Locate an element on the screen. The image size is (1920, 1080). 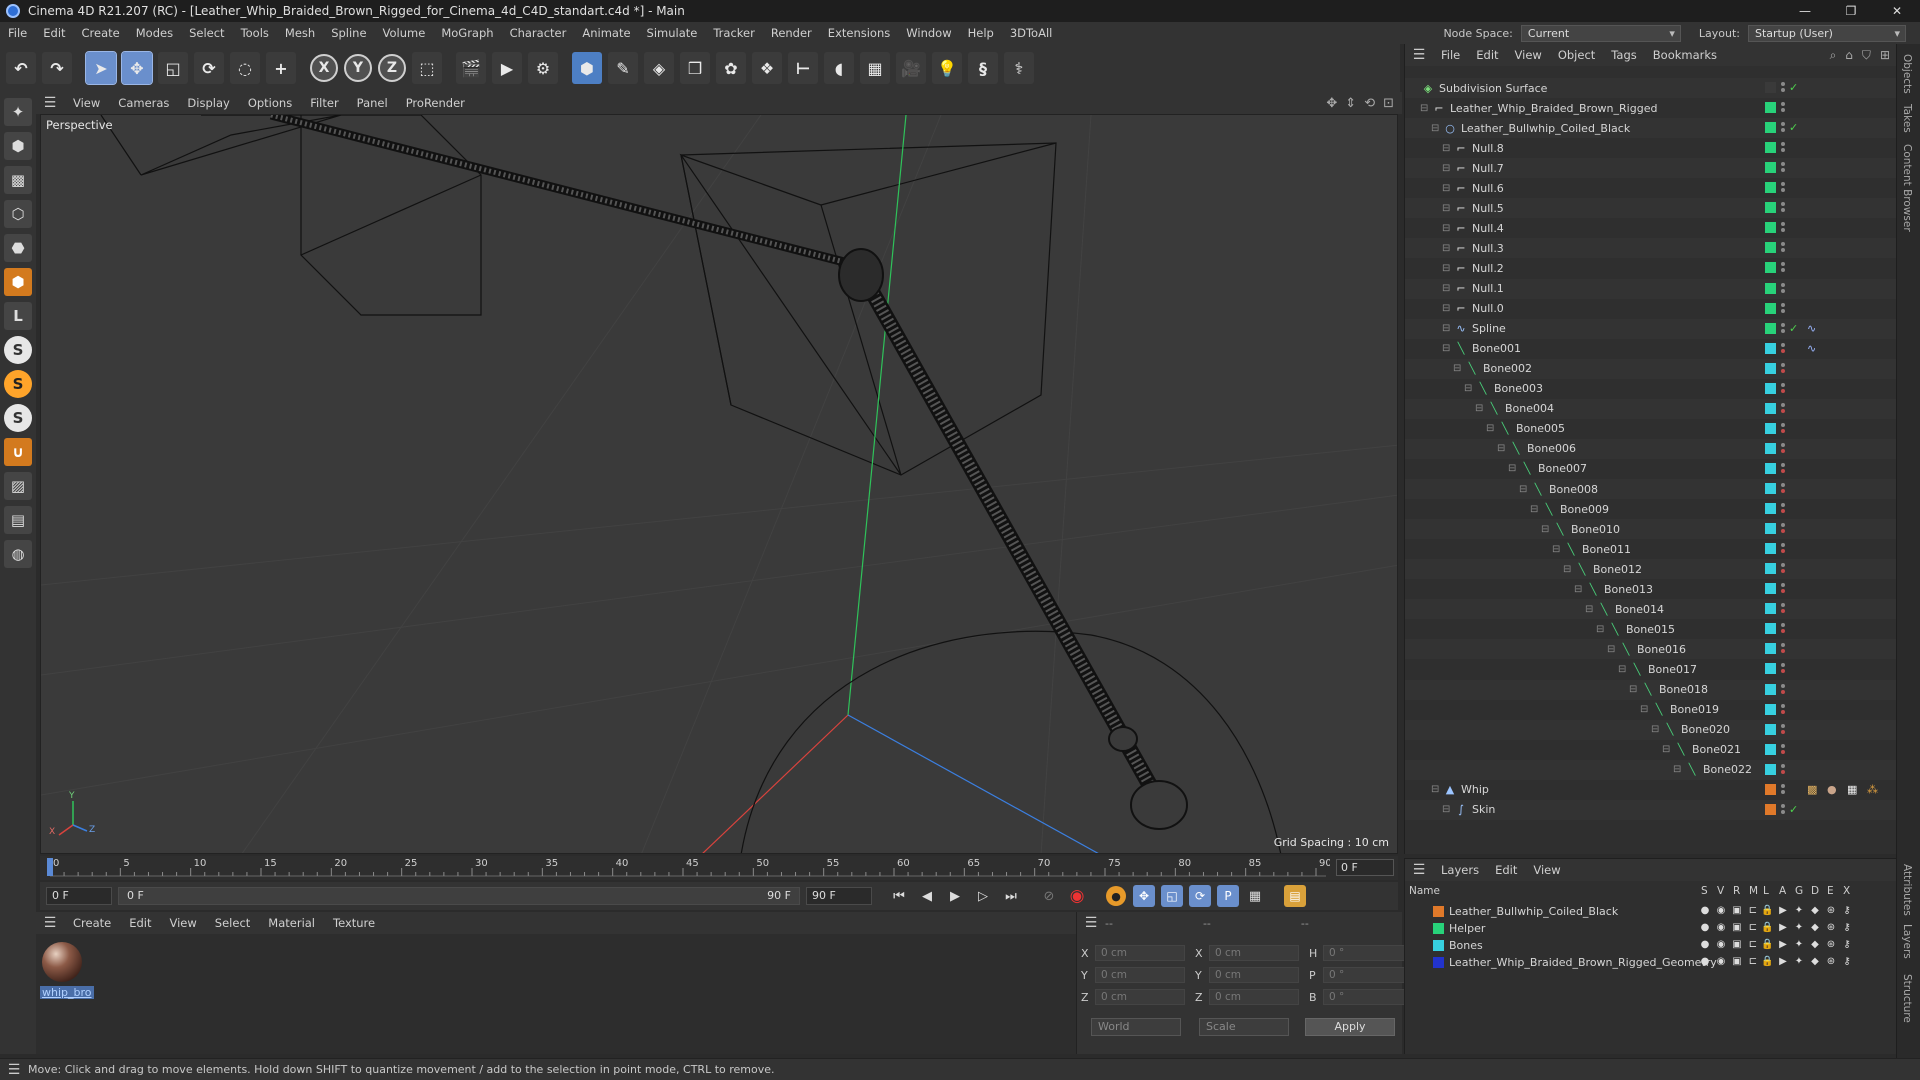
expression-icon: ⊛ is located at coordinates (1831, 928).